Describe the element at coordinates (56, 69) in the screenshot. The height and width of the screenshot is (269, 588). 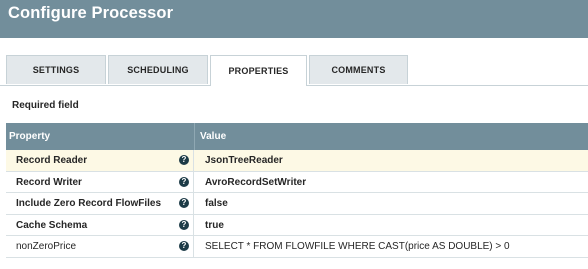
I see `tab-settings: SETTINGS` at that location.